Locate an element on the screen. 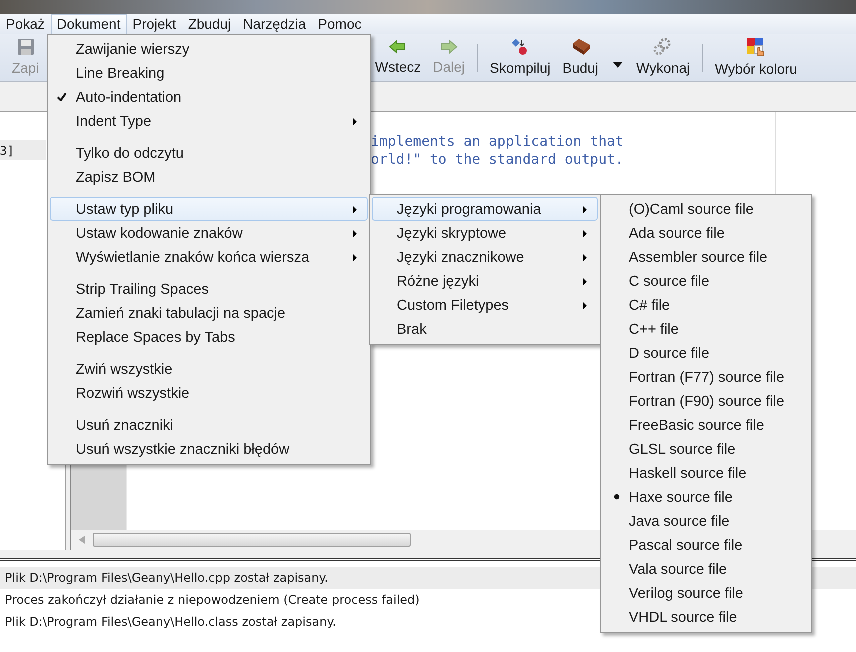 The width and height of the screenshot is (856, 652). menu-item: Pascal source file is located at coordinates (706, 545).